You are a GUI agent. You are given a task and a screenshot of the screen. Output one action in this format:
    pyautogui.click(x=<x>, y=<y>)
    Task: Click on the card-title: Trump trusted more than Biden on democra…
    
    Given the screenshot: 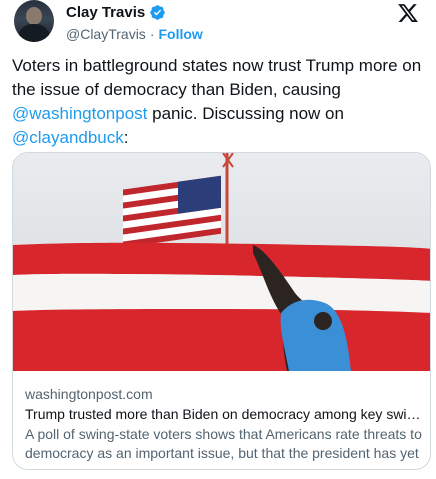 What is the action you would take?
    pyautogui.click(x=225, y=414)
    